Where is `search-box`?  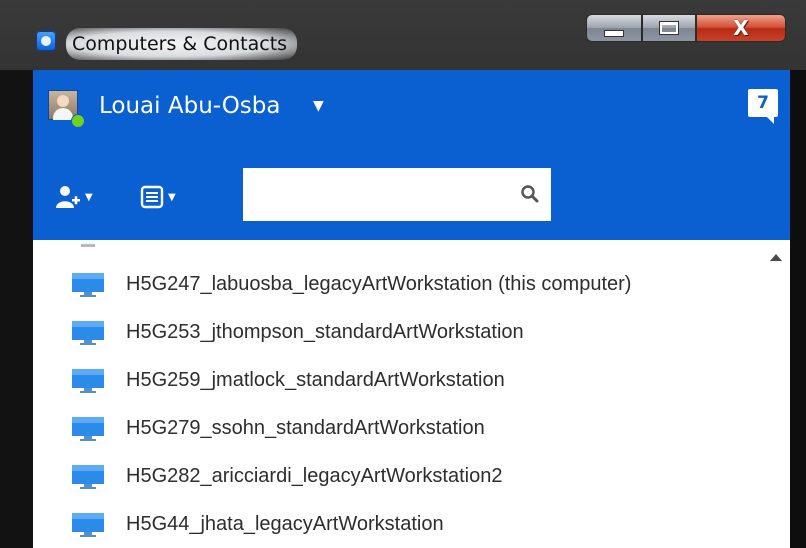
search-box is located at coordinates (397, 194).